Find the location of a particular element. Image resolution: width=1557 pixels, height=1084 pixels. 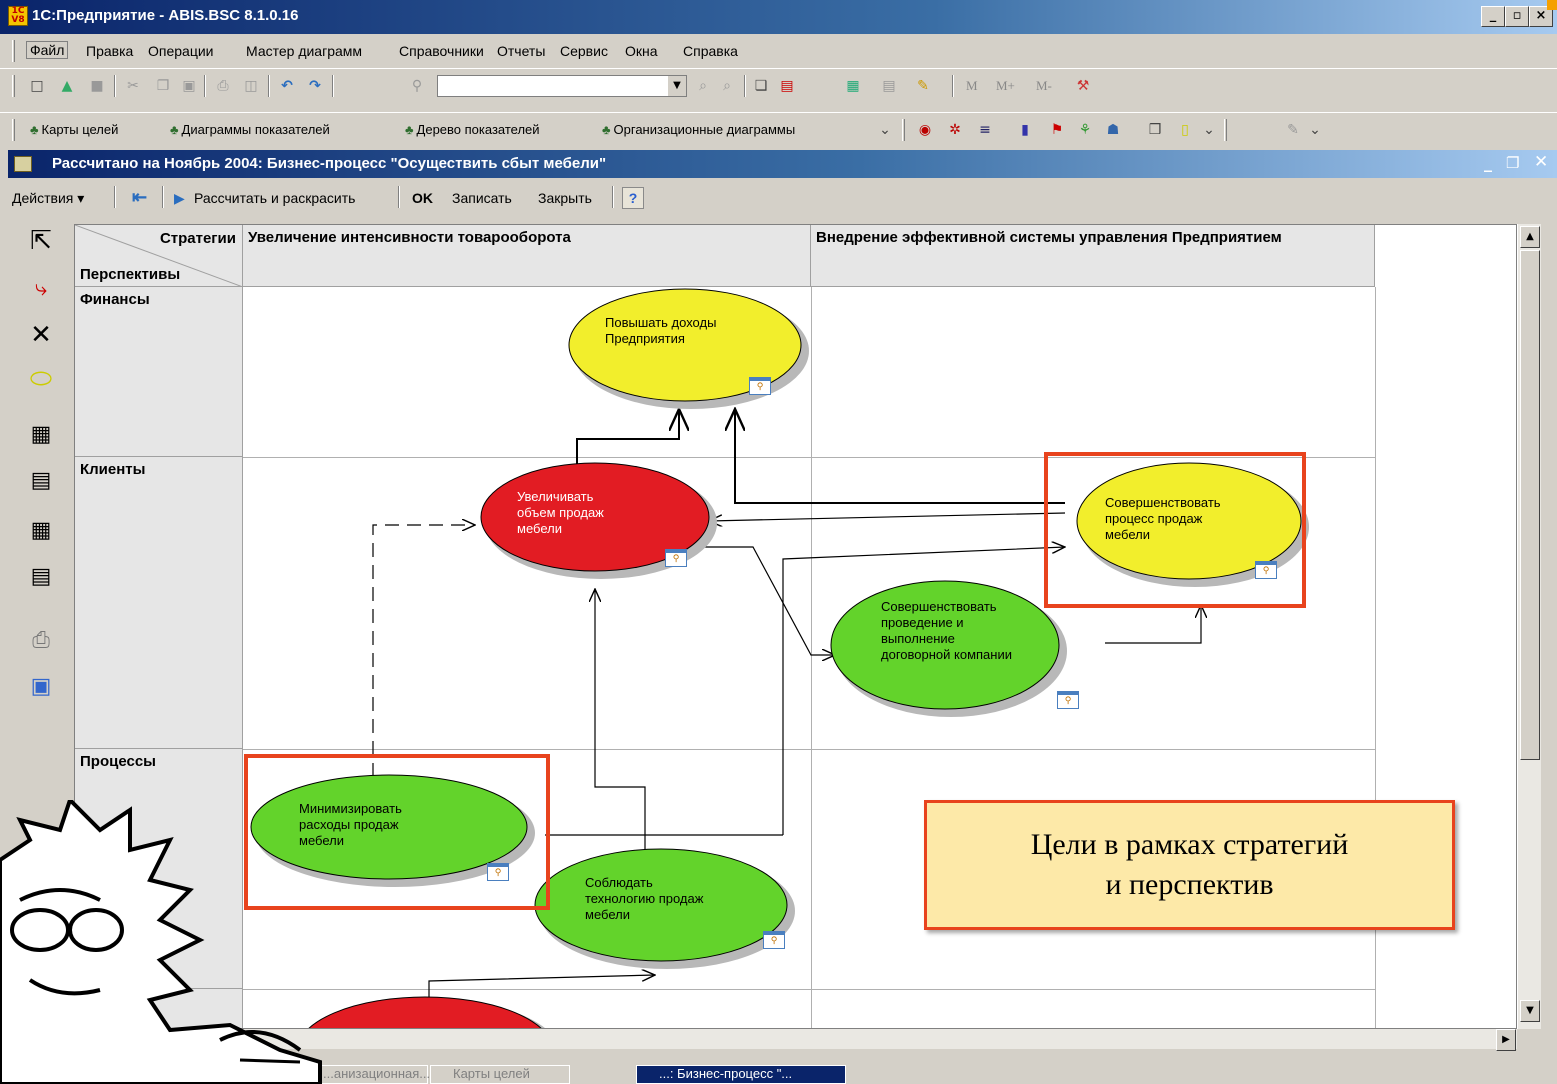

close-doc-button: Закрыть is located at coordinates (565, 198).